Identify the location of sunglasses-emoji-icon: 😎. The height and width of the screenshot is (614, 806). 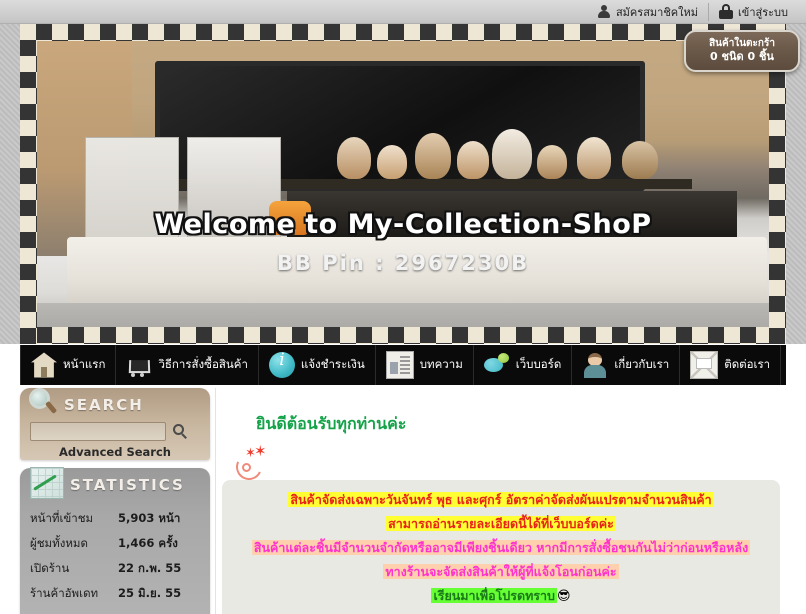
(563, 596).